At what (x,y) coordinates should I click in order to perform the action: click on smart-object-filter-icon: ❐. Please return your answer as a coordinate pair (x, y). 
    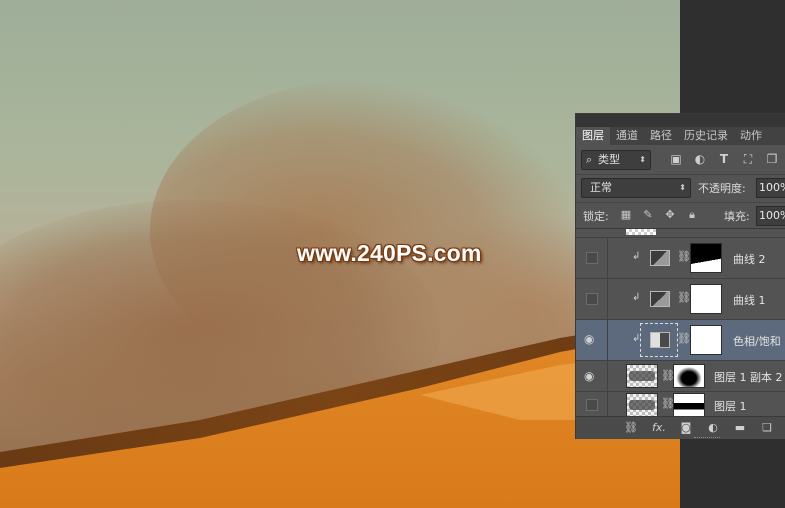
    Looking at the image, I should click on (772, 159).